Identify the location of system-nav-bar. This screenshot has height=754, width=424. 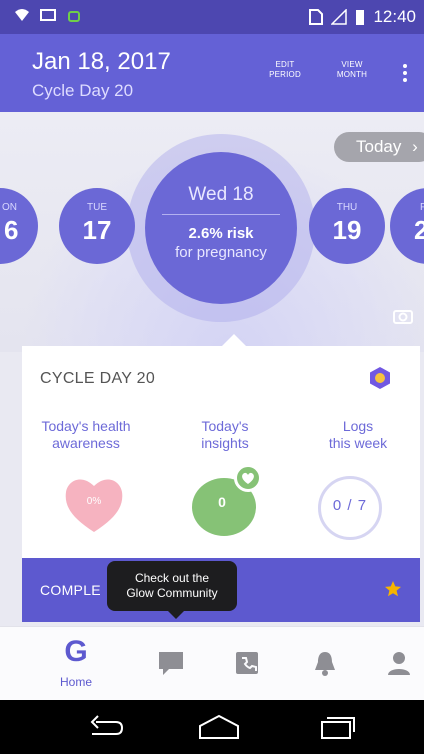
(212, 727).